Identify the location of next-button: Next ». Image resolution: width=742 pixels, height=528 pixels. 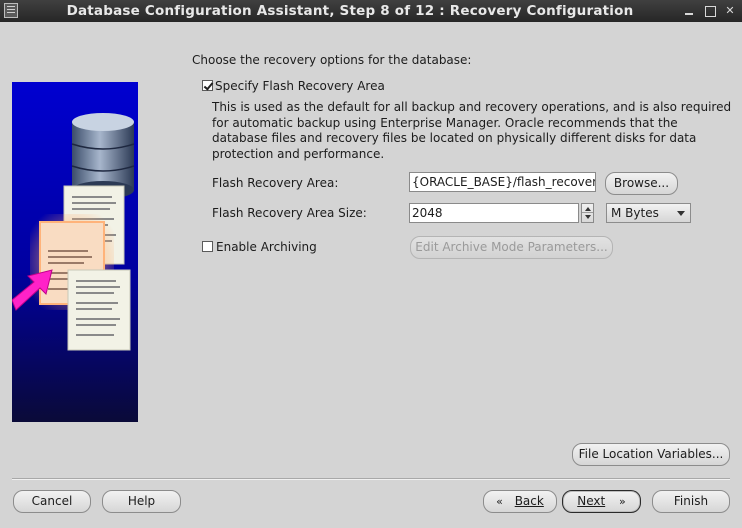
(601, 501).